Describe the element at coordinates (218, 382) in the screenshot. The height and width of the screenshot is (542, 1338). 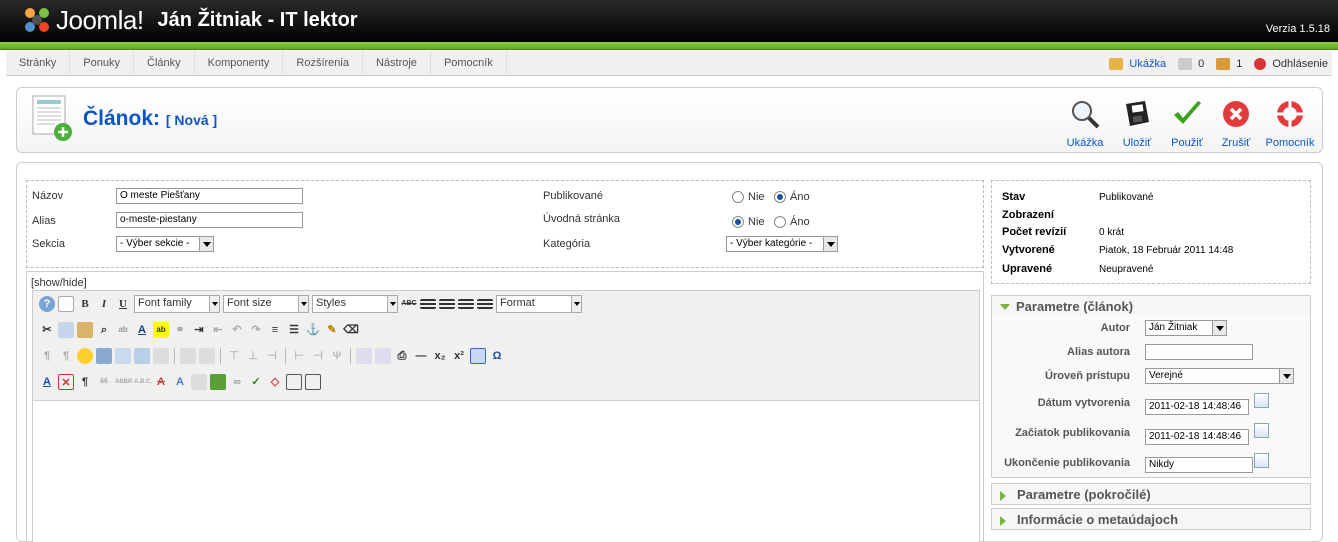
I see `image-icon` at that location.